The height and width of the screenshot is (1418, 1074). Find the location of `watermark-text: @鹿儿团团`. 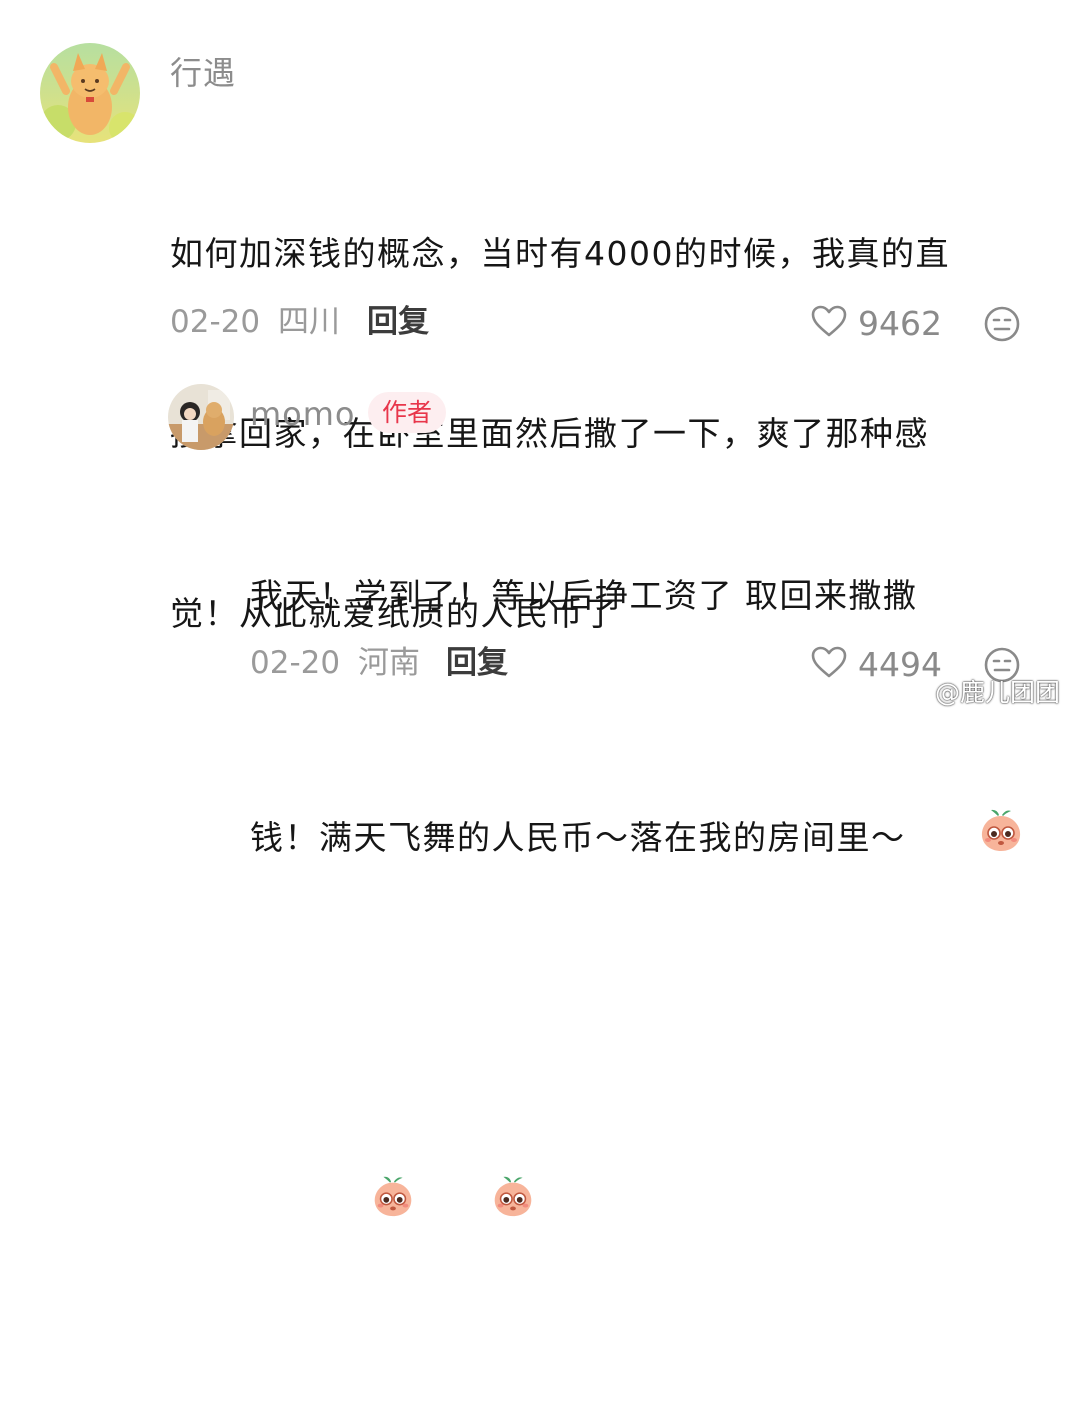

watermark-text: @鹿儿团团 is located at coordinates (997, 692).